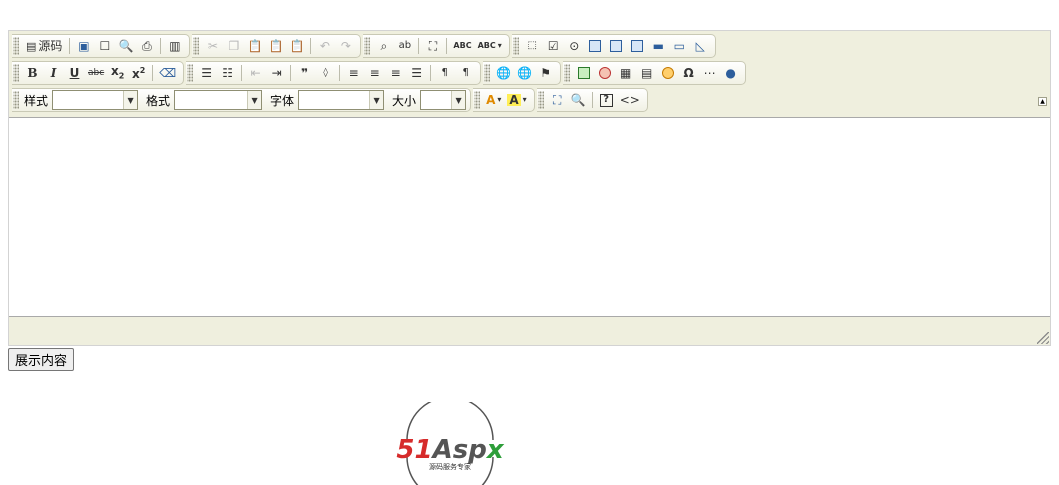 Image resolution: width=1059 pixels, height=485 pixels. I want to click on subscript-button: x2, so click(117, 73).